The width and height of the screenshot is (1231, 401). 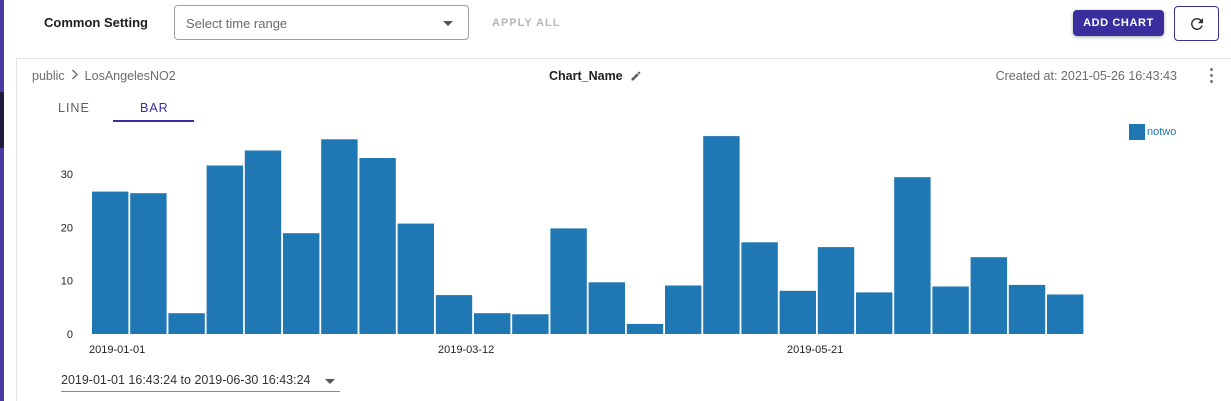 I want to click on y-tick-label: 0, so click(x=70, y=335).